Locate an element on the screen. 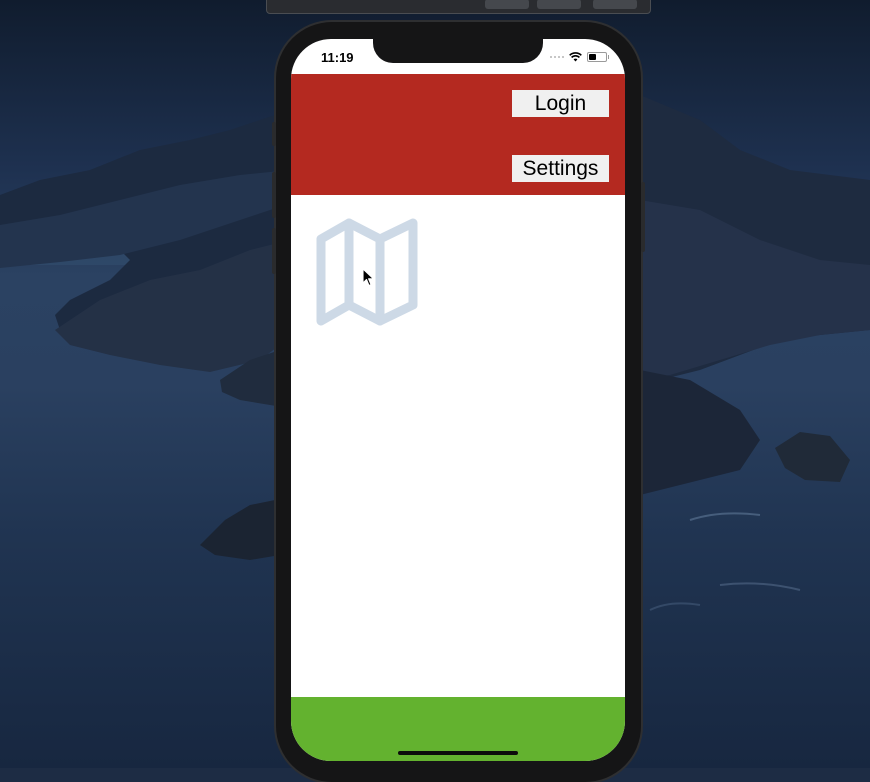 The width and height of the screenshot is (870, 782). status-time: 11:19 is located at coordinates (337, 57).